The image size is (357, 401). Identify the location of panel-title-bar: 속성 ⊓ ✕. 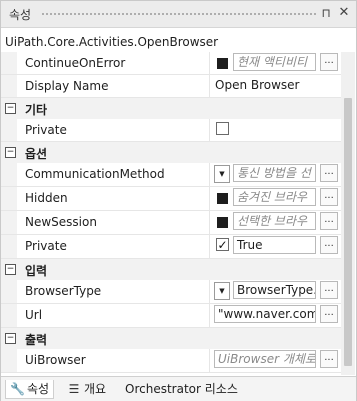
(178, 14).